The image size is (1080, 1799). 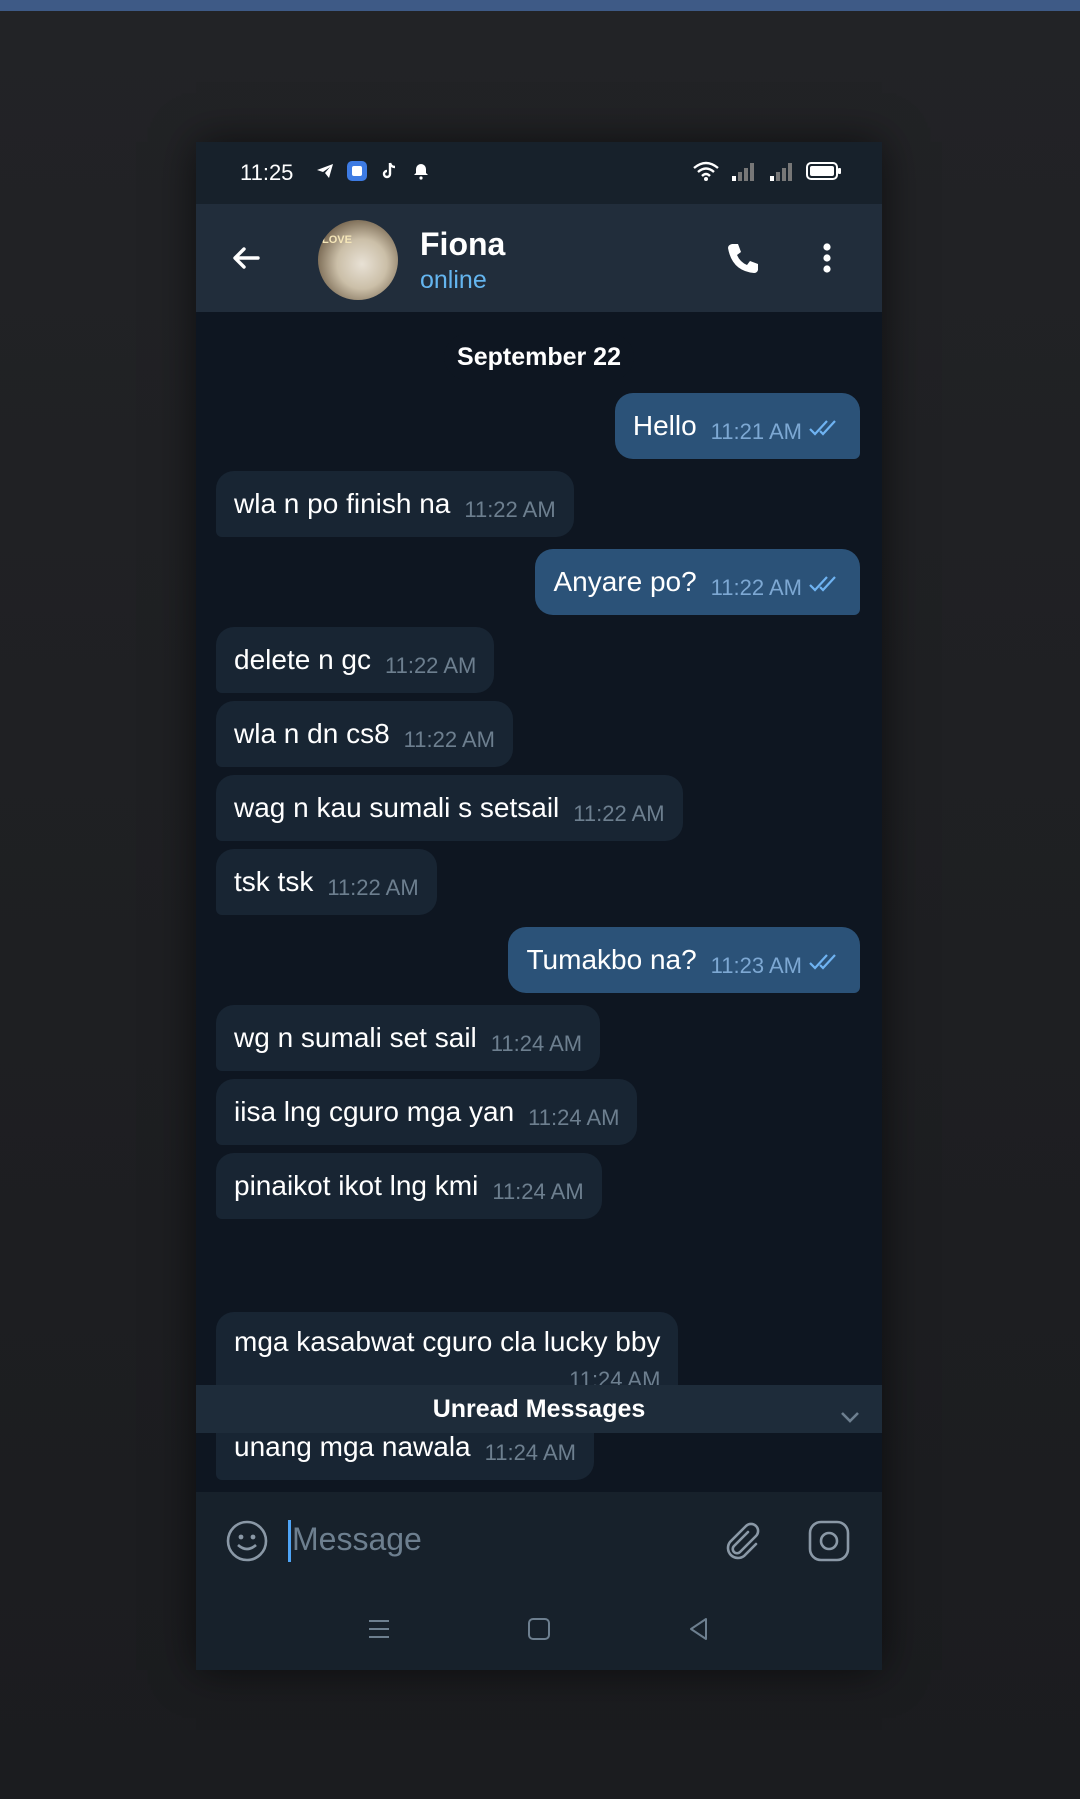 I want to click on message-composer: Message, so click(x=539, y=1540).